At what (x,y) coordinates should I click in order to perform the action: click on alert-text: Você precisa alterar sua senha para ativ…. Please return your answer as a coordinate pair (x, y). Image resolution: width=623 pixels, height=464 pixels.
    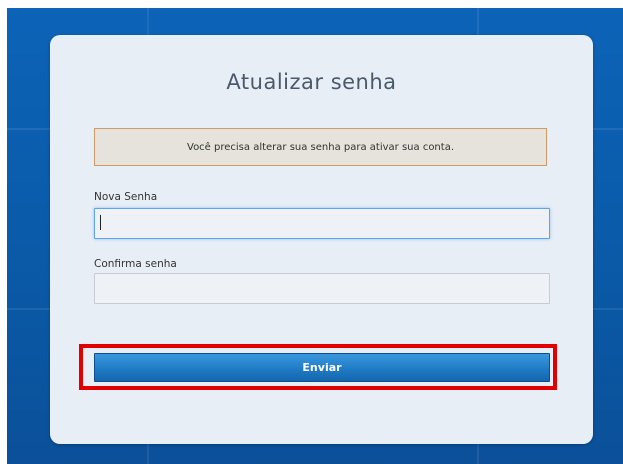
    Looking at the image, I should click on (320, 147).